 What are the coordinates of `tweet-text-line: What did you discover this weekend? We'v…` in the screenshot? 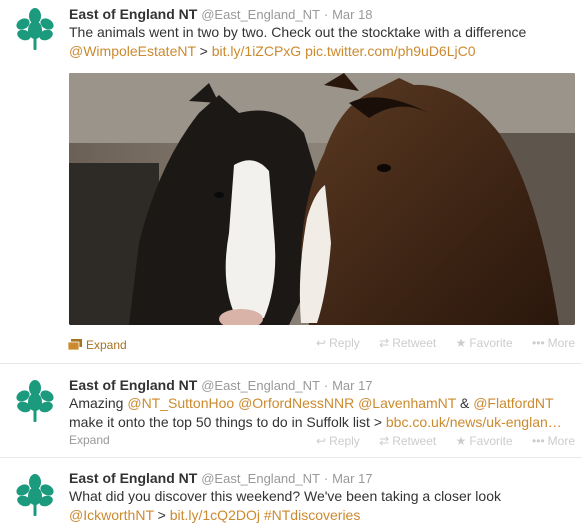 It's located at (285, 496).